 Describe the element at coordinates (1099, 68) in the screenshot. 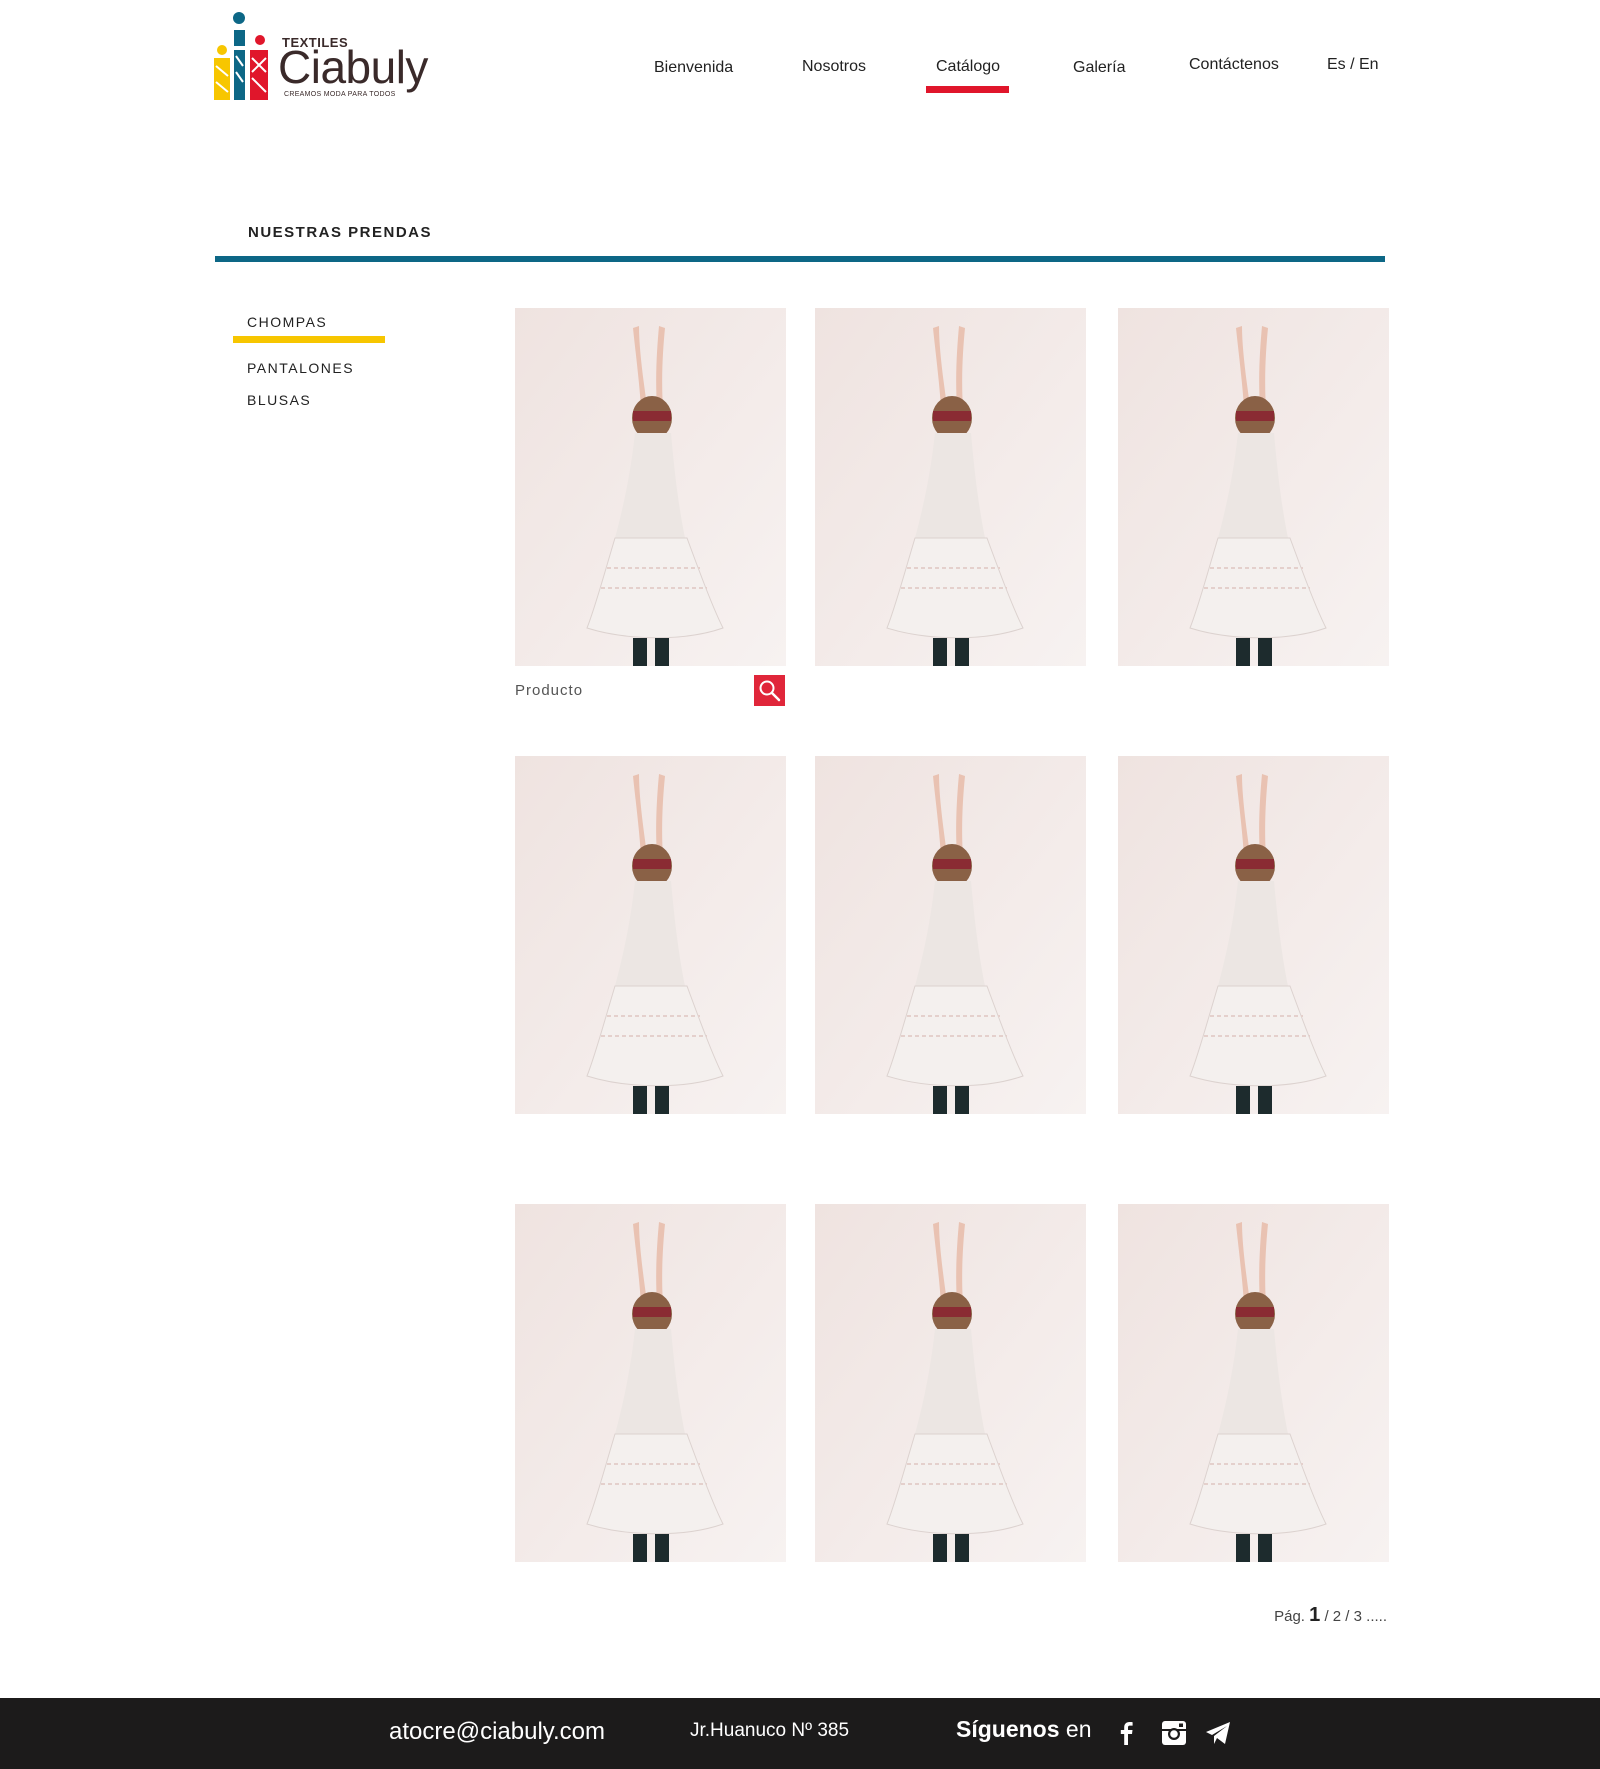

I see `nav-item-galeria: Galería` at that location.